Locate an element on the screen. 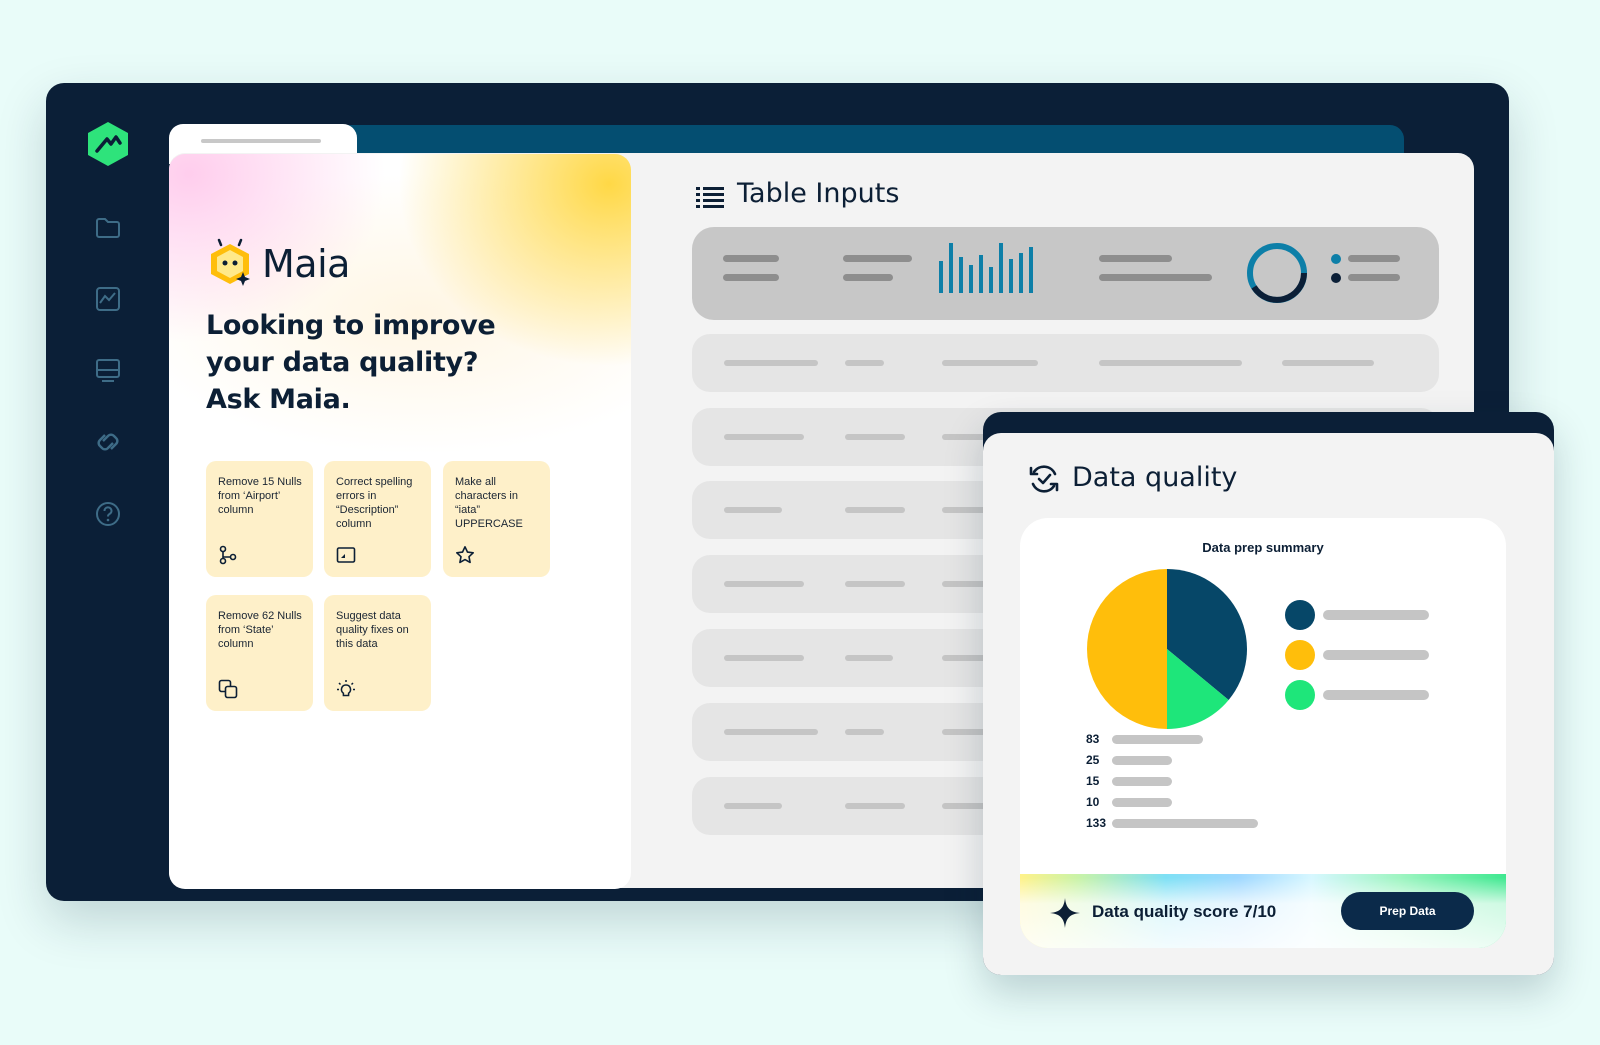  summary-title: Data prep summary is located at coordinates (1263, 547).